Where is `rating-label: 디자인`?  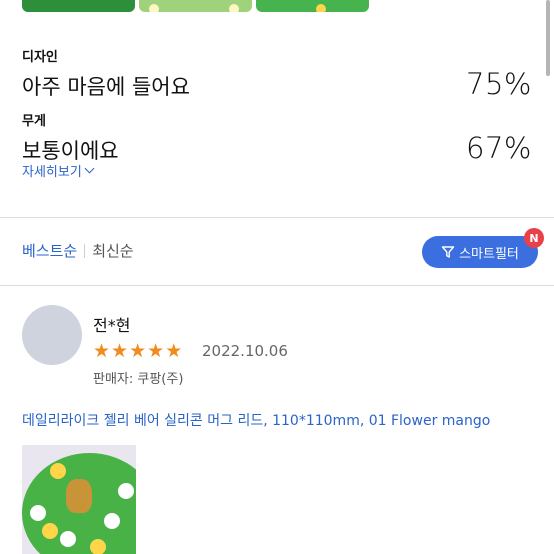 rating-label: 디자인 is located at coordinates (40, 57).